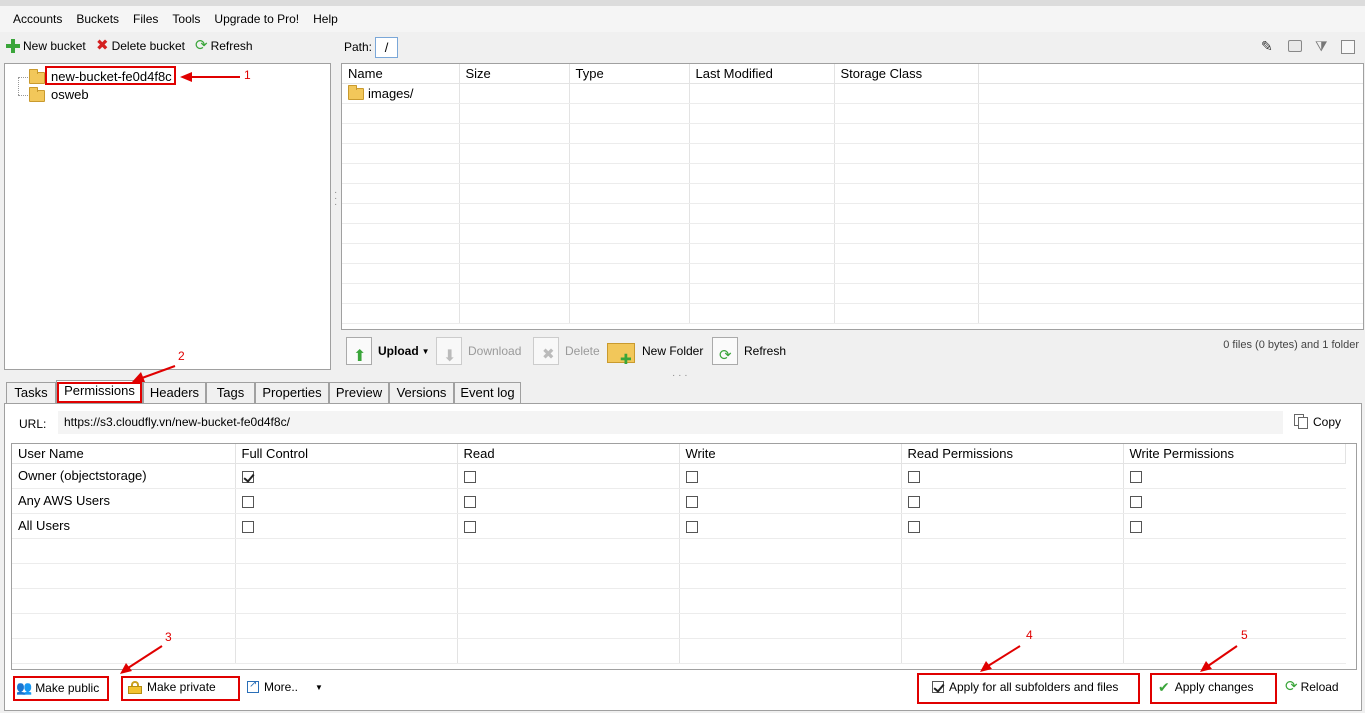 The height and width of the screenshot is (713, 1365). Describe the element at coordinates (97, 19) in the screenshot. I see `menu-buckets: Buckets` at that location.